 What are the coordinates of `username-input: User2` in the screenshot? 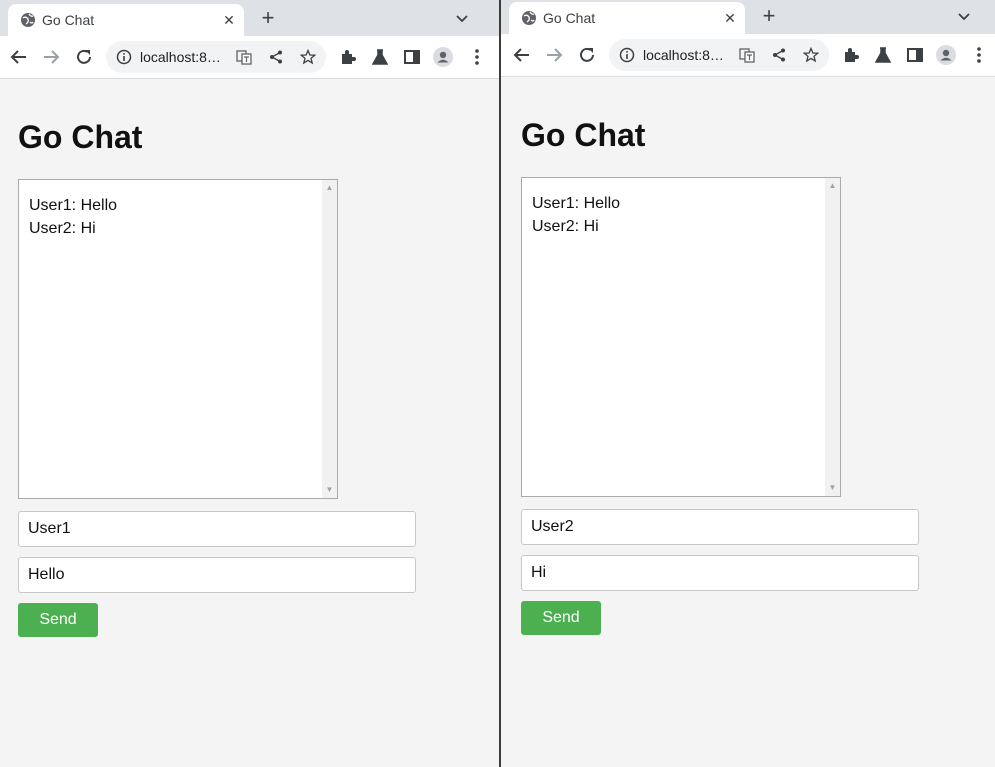 It's located at (720, 527).